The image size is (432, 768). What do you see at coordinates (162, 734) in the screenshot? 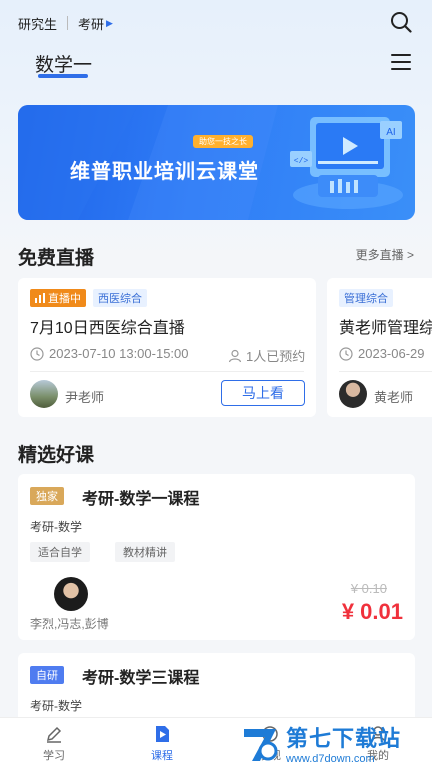
I see `play-icon` at bounding box center [162, 734].